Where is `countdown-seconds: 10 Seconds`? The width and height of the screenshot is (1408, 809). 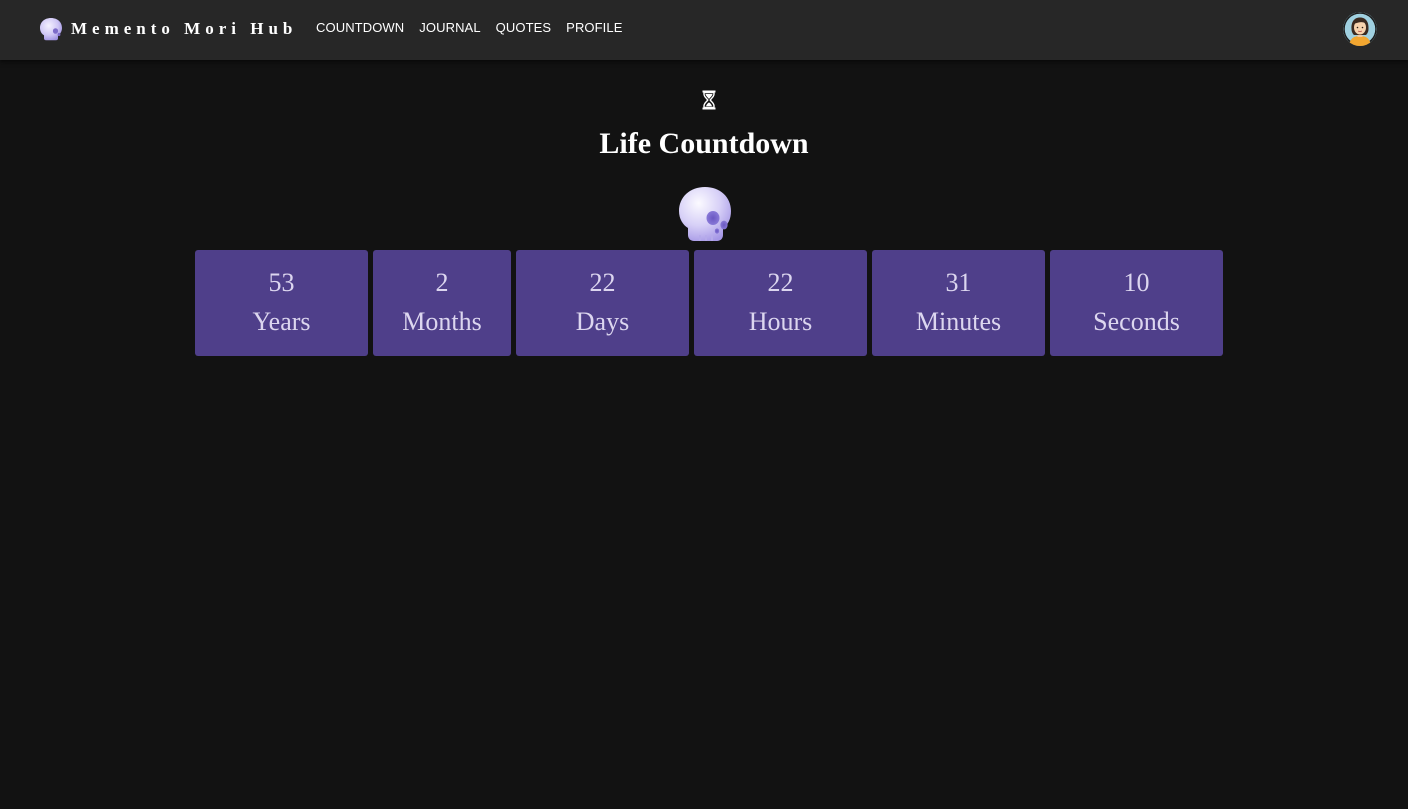
countdown-seconds: 10 Seconds is located at coordinates (1136, 303).